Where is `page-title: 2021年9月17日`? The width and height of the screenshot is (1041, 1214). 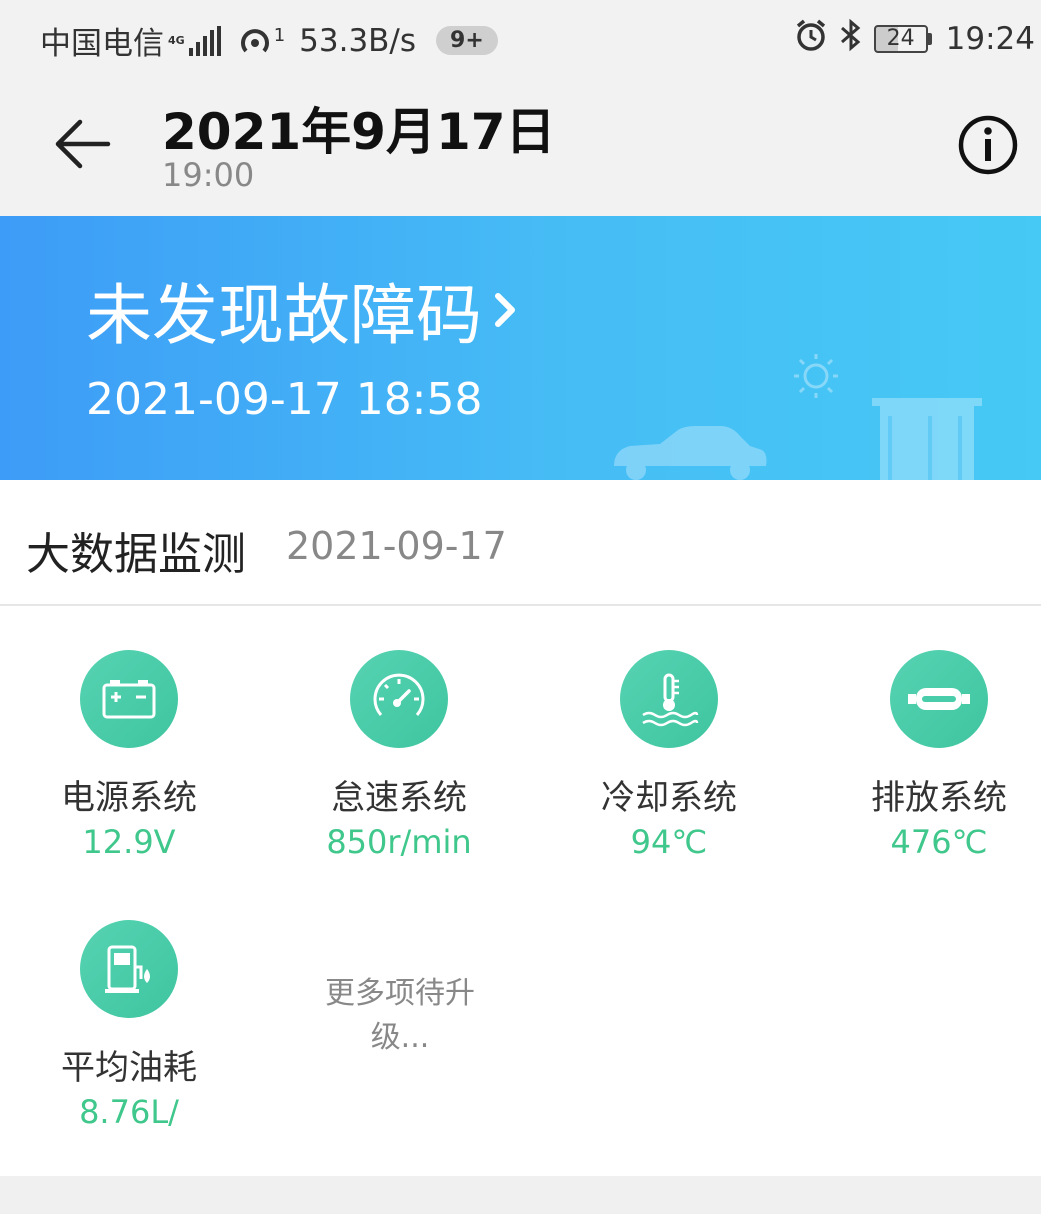 page-title: 2021年9月17日 is located at coordinates (359, 132).